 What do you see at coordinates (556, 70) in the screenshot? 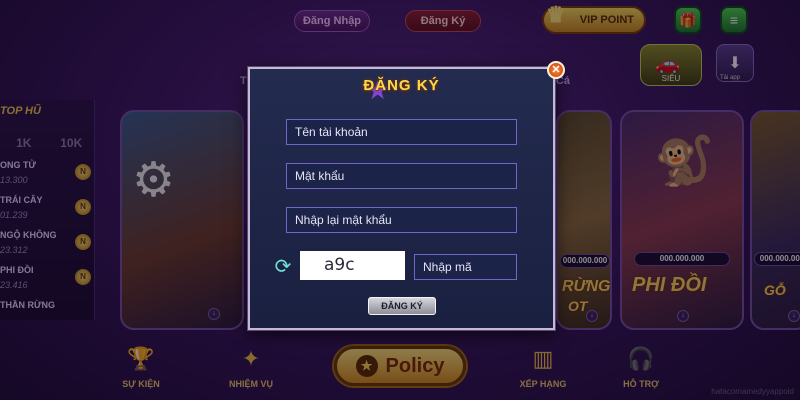
I see `close-button: ✕` at bounding box center [556, 70].